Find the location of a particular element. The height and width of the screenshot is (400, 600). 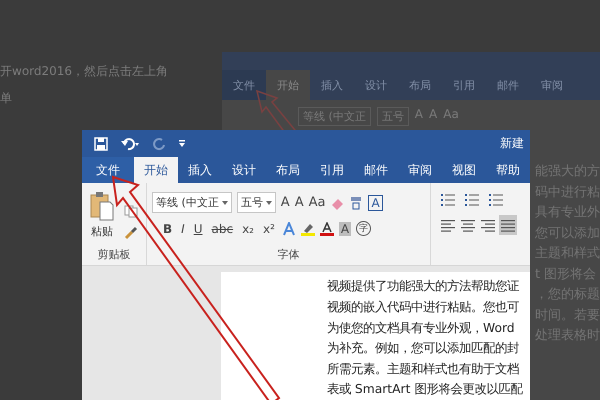

paste-button: 粘贴 is located at coordinates (102, 232).